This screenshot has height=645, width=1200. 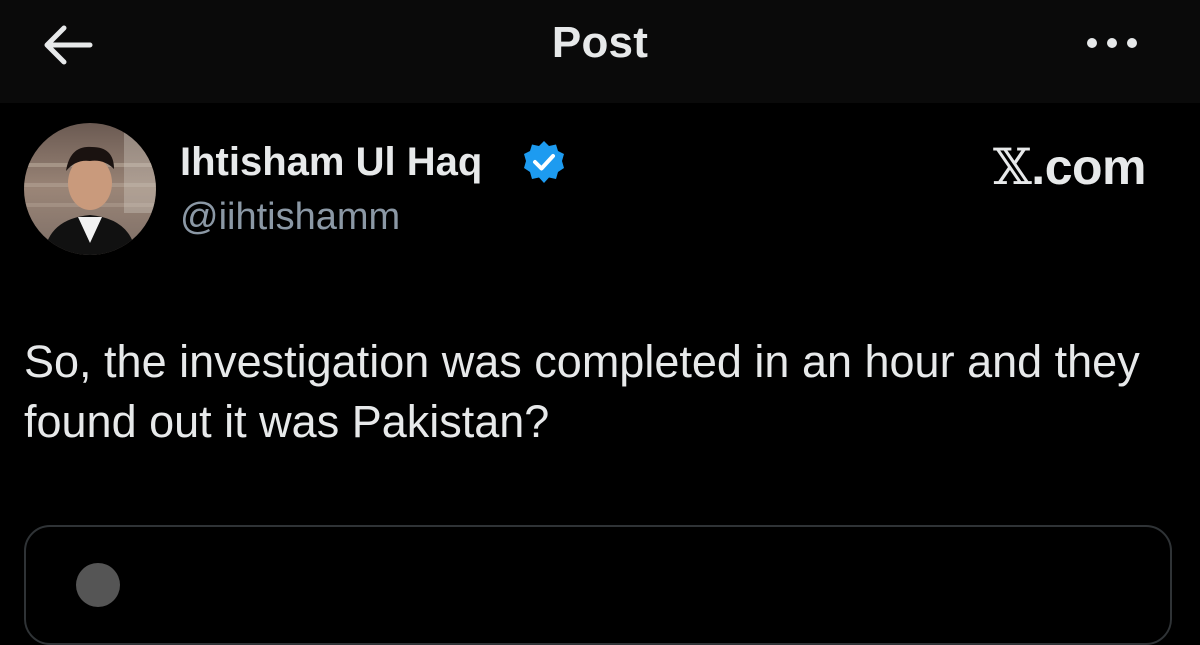 I want to click on verified-badge-icon, so click(x=544, y=162).